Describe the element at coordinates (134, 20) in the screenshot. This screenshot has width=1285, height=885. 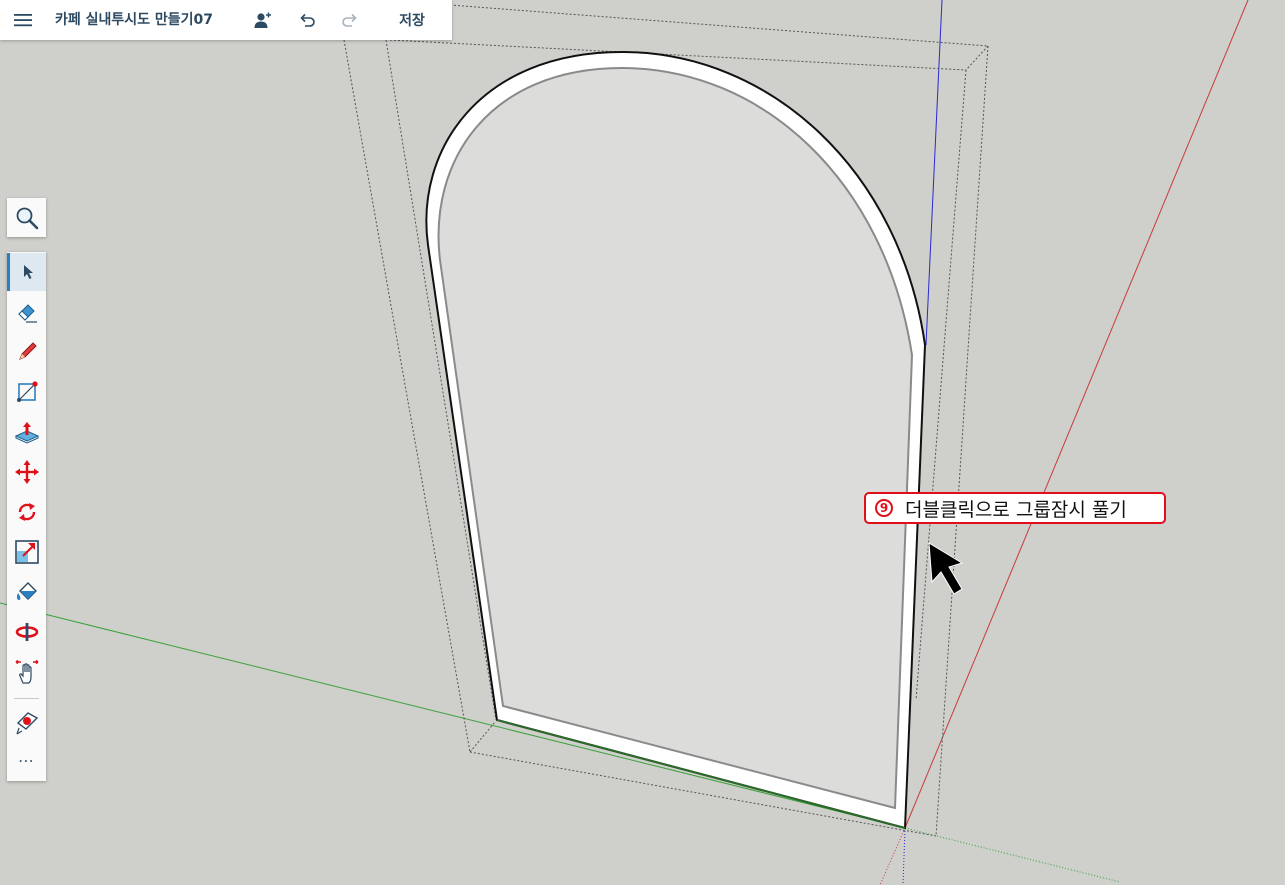
I see `document-title: 카페 실내투시도 만들기07` at that location.